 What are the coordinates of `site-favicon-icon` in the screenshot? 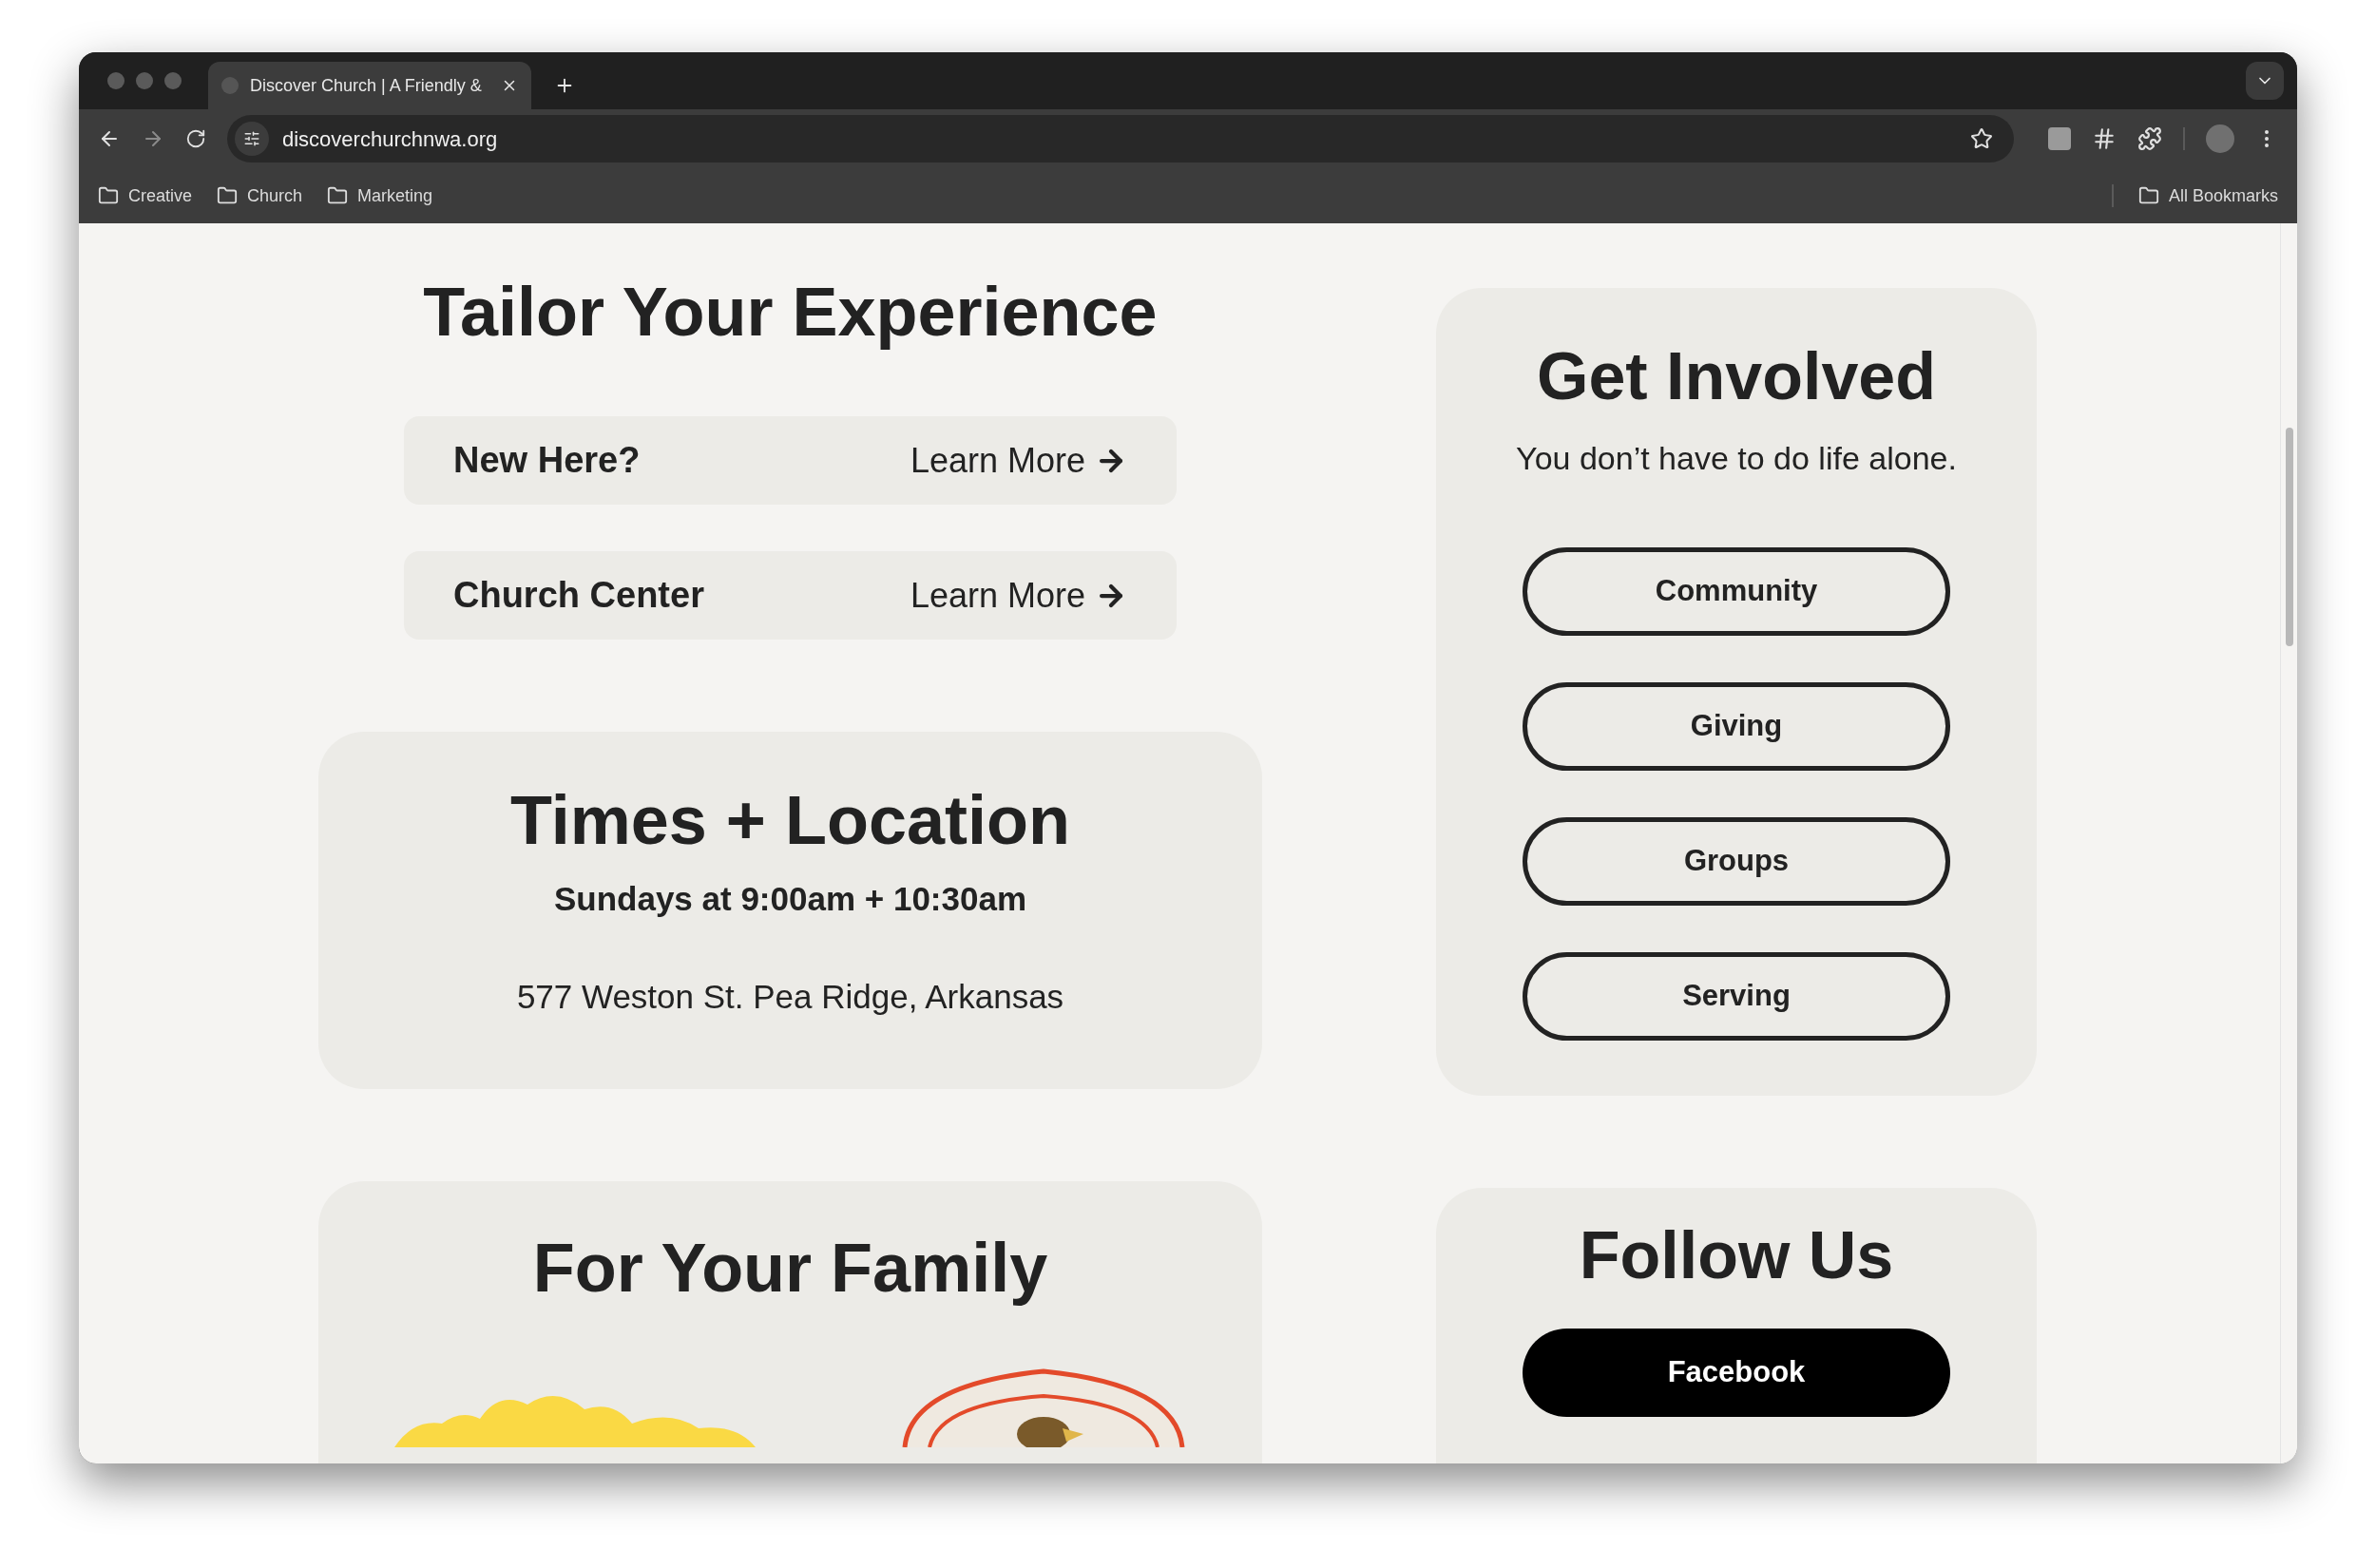 It's located at (230, 86).